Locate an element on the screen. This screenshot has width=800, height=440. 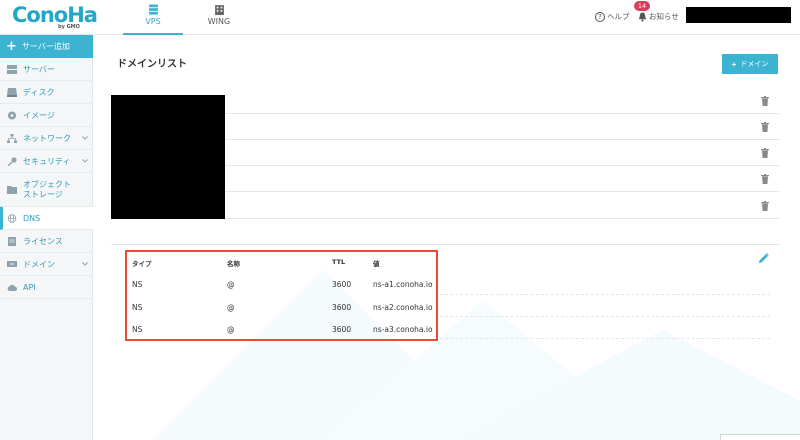
domain-icon is located at coordinates (12, 263).